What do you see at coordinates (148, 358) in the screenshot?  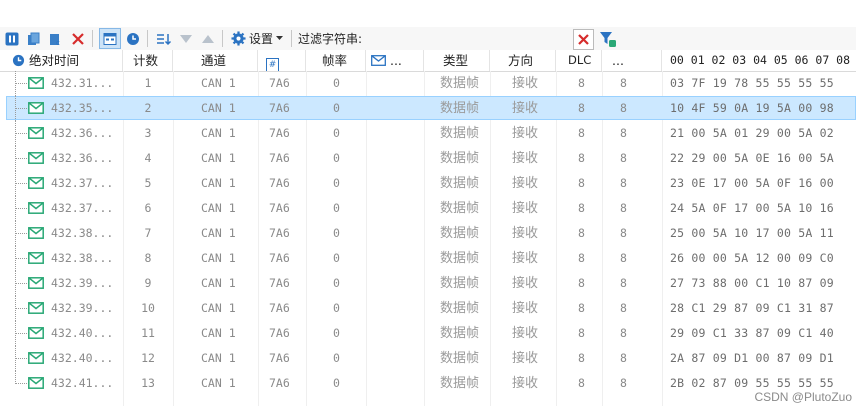 I see `cell-count: 12` at bounding box center [148, 358].